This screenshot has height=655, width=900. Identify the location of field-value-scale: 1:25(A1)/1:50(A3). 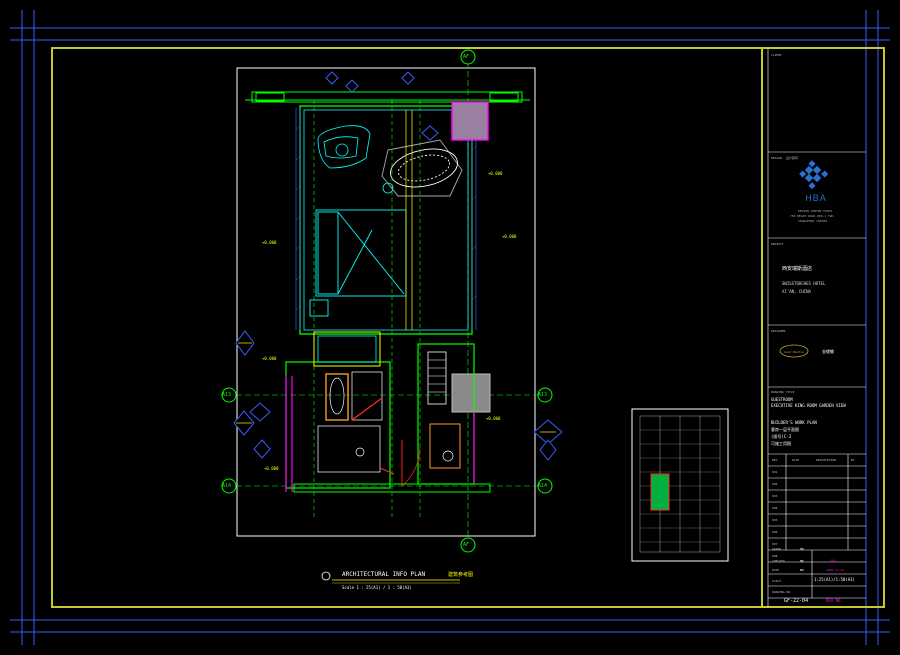
(834, 579).